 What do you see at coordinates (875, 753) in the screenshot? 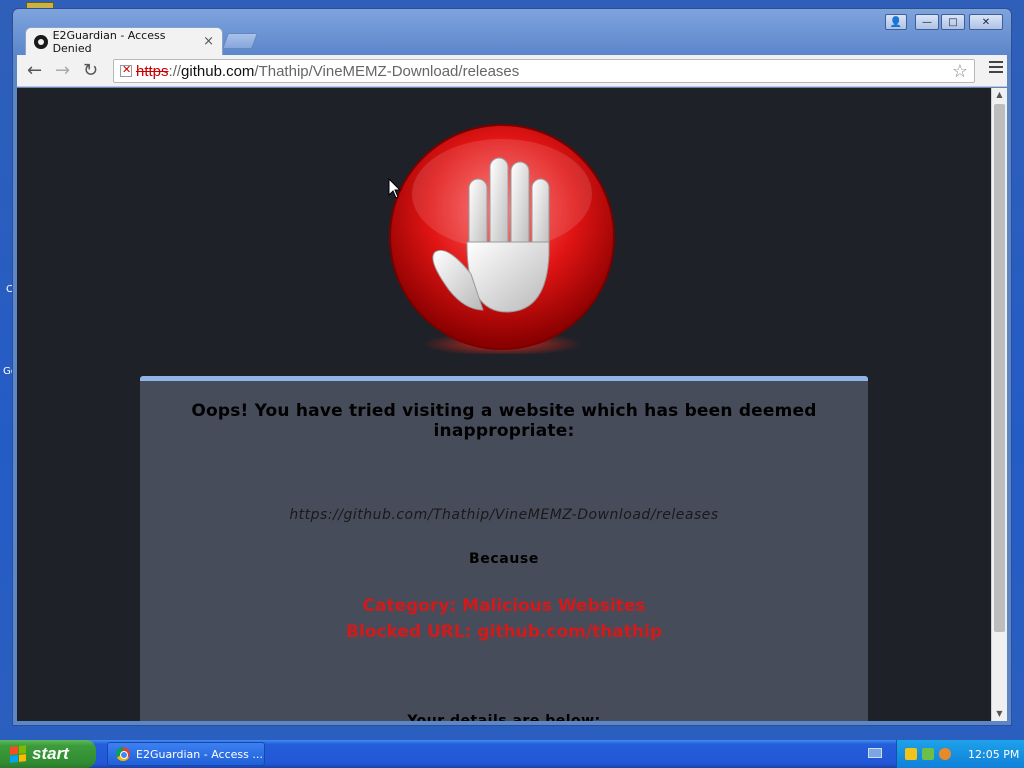
I see `keyboard-icon` at bounding box center [875, 753].